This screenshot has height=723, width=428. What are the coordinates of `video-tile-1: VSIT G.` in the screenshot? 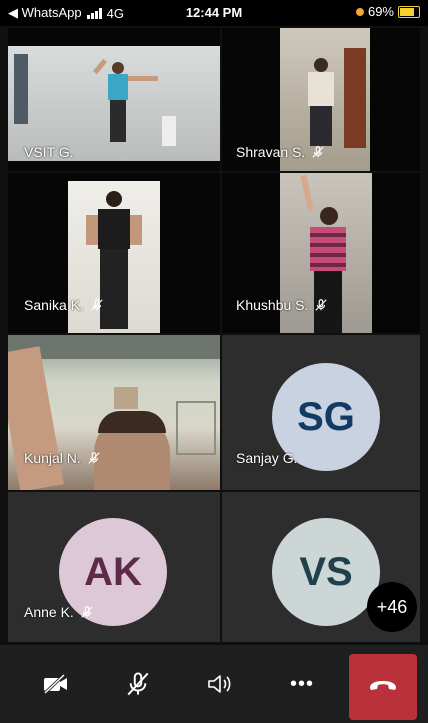 It's located at (114, 99).